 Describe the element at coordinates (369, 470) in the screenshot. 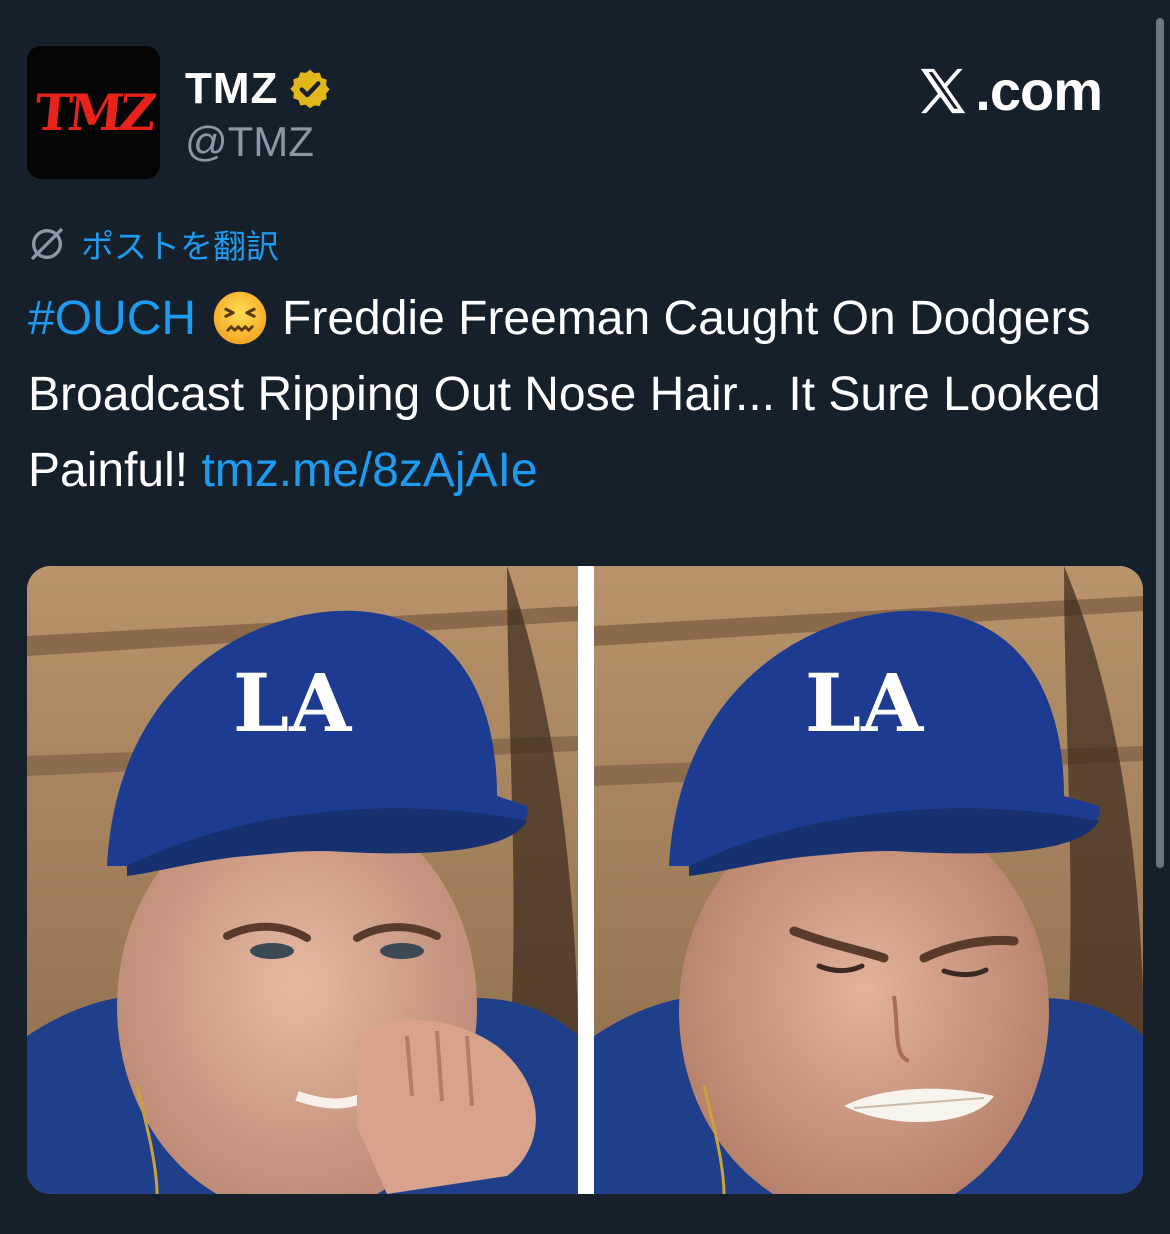

I see `article-link: tmz.me/8zAjAIe` at that location.